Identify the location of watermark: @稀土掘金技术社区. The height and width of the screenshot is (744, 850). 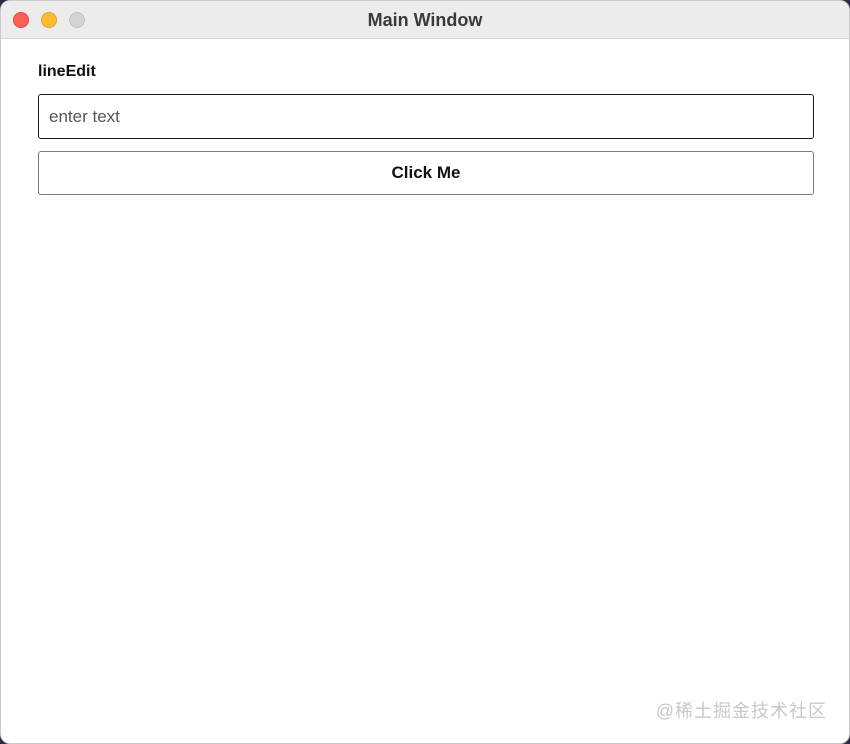
(741, 711).